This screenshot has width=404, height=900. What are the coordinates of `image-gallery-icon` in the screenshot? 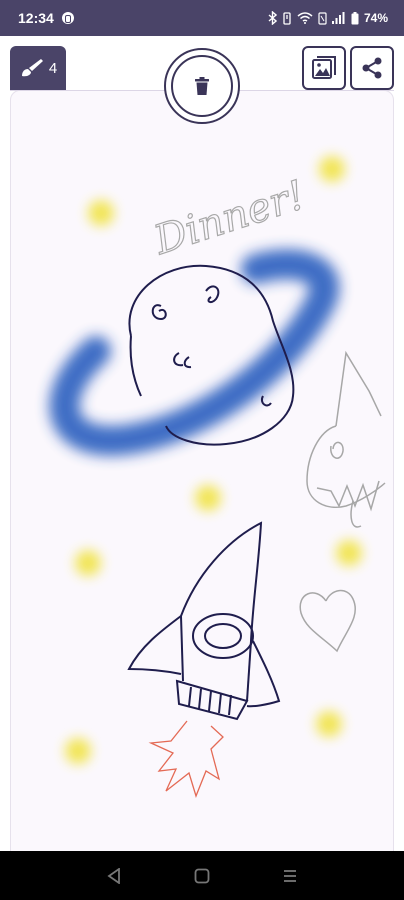 It's located at (324, 67).